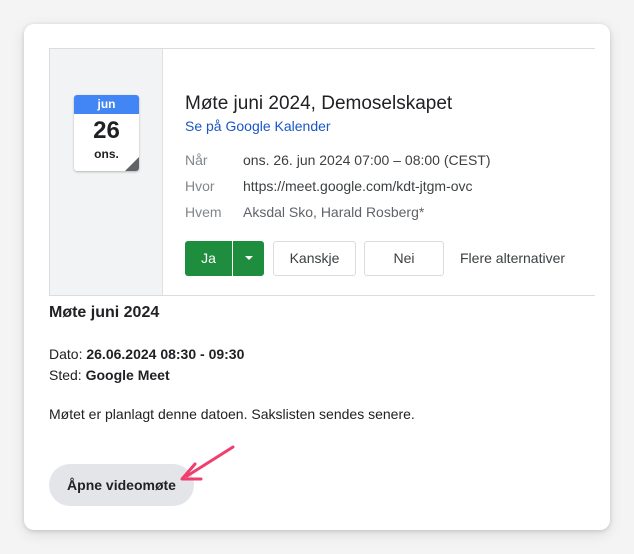  What do you see at coordinates (106, 172) in the screenshot?
I see `calendar-column: jun 26 ons.` at bounding box center [106, 172].